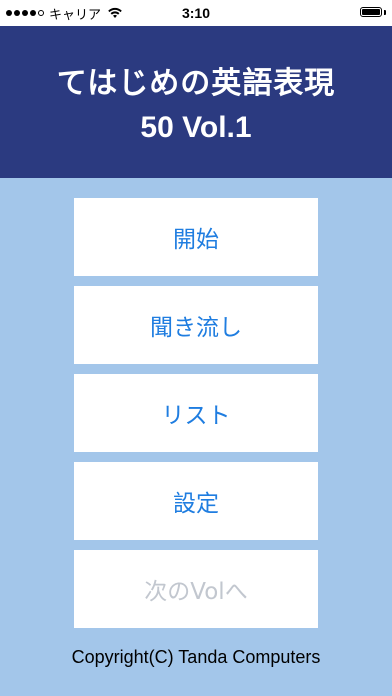 The width and height of the screenshot is (392, 696). Describe the element at coordinates (196, 325) in the screenshot. I see `listen-button: 聞き流し` at that location.